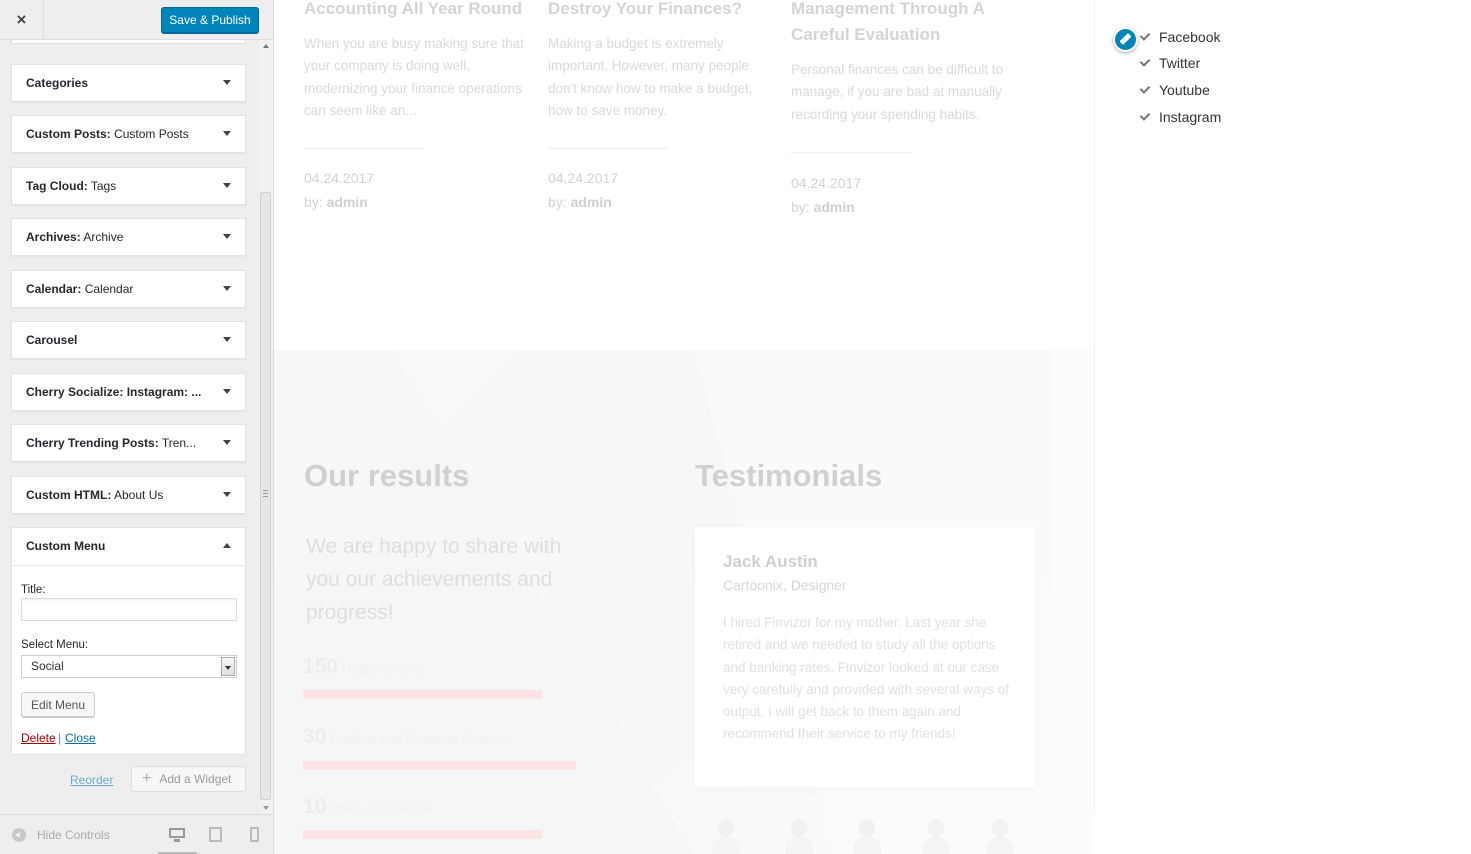 This screenshot has height=854, width=1471. I want to click on social-menu-item: Youtube, so click(1174, 90).